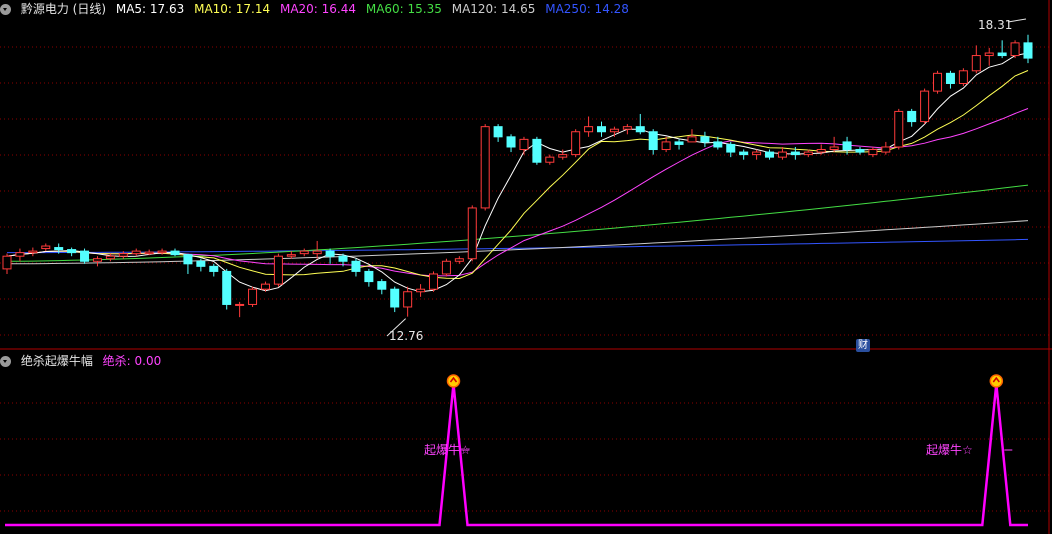  I want to click on low-price-label: 12.76, so click(406, 336).